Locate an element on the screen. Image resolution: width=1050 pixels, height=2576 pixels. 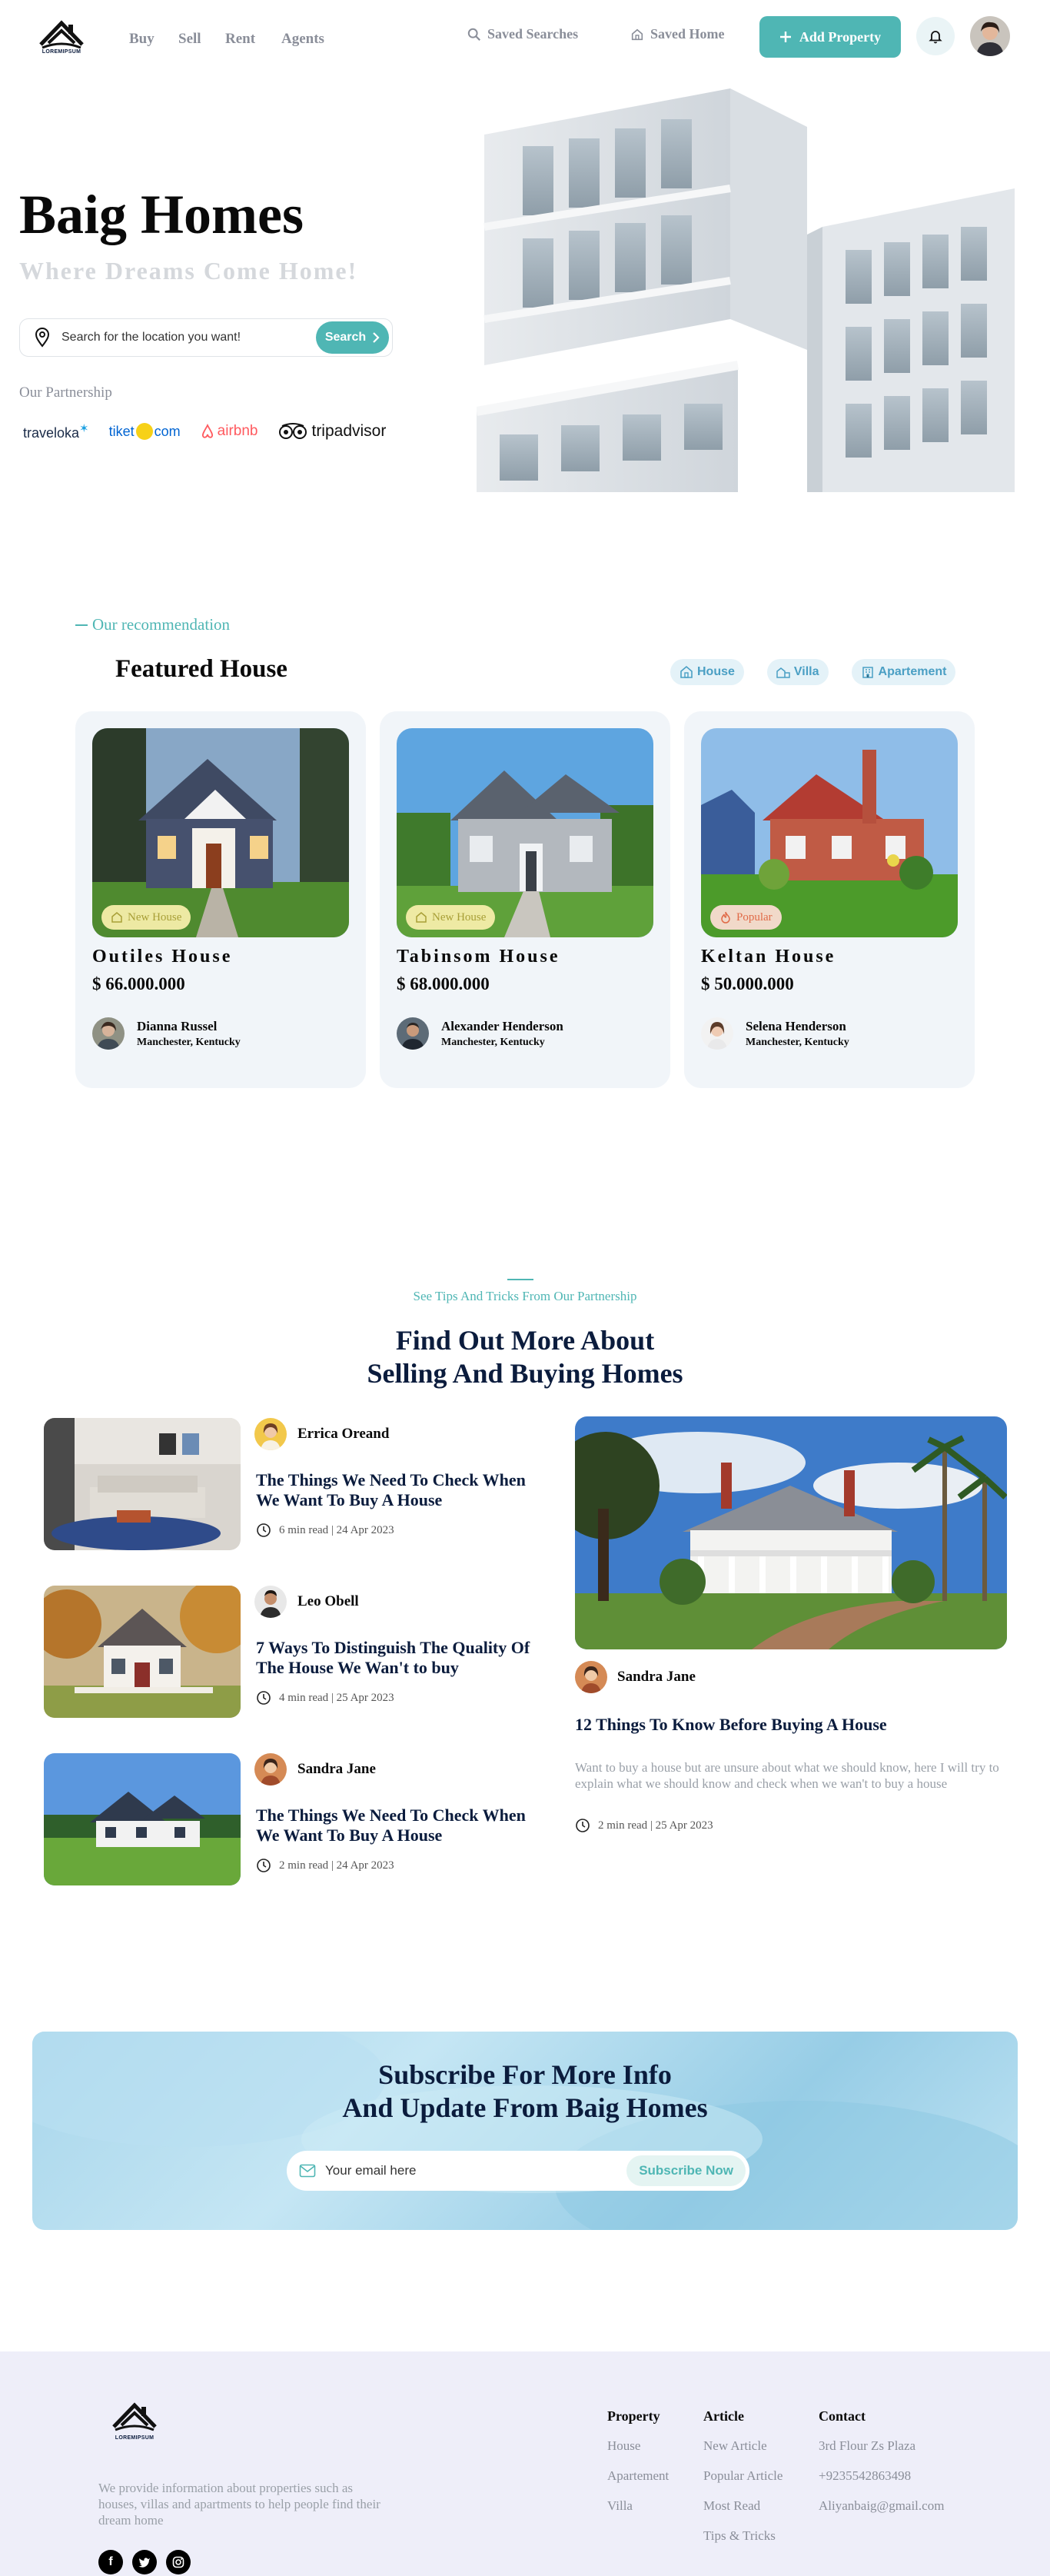
house-logo-icon is located at coordinates (134, 2416).